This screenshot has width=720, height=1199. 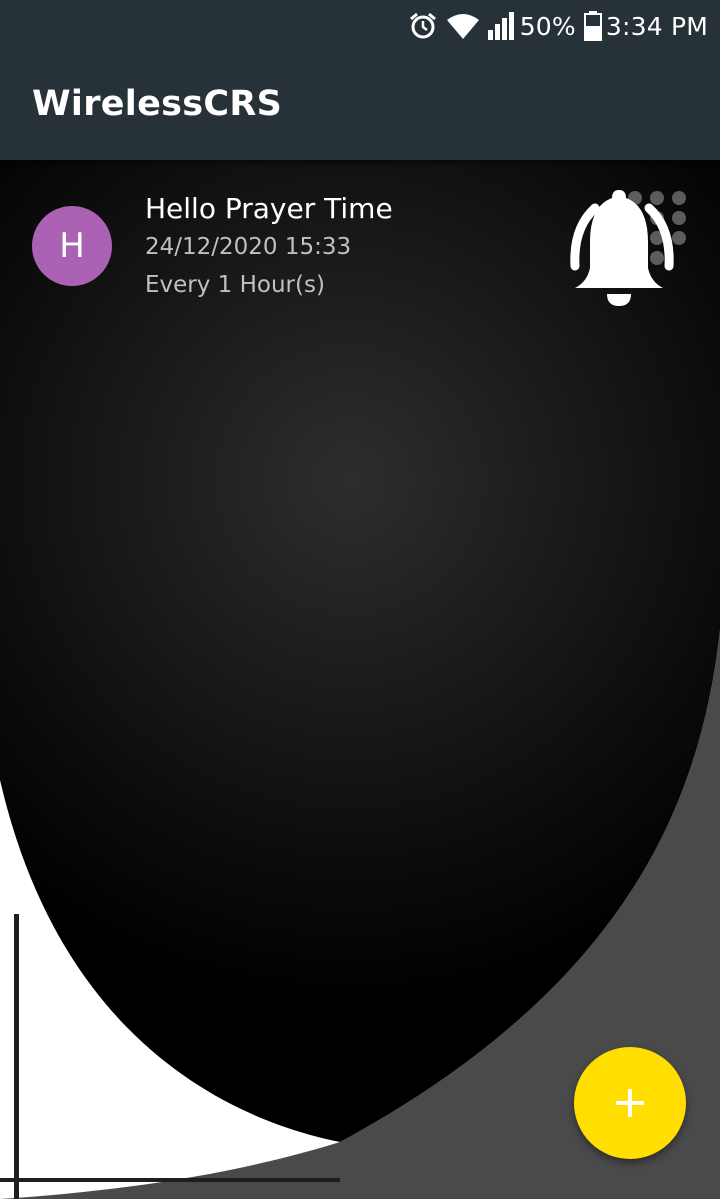 I want to click on alarm-icon, so click(x=423, y=26).